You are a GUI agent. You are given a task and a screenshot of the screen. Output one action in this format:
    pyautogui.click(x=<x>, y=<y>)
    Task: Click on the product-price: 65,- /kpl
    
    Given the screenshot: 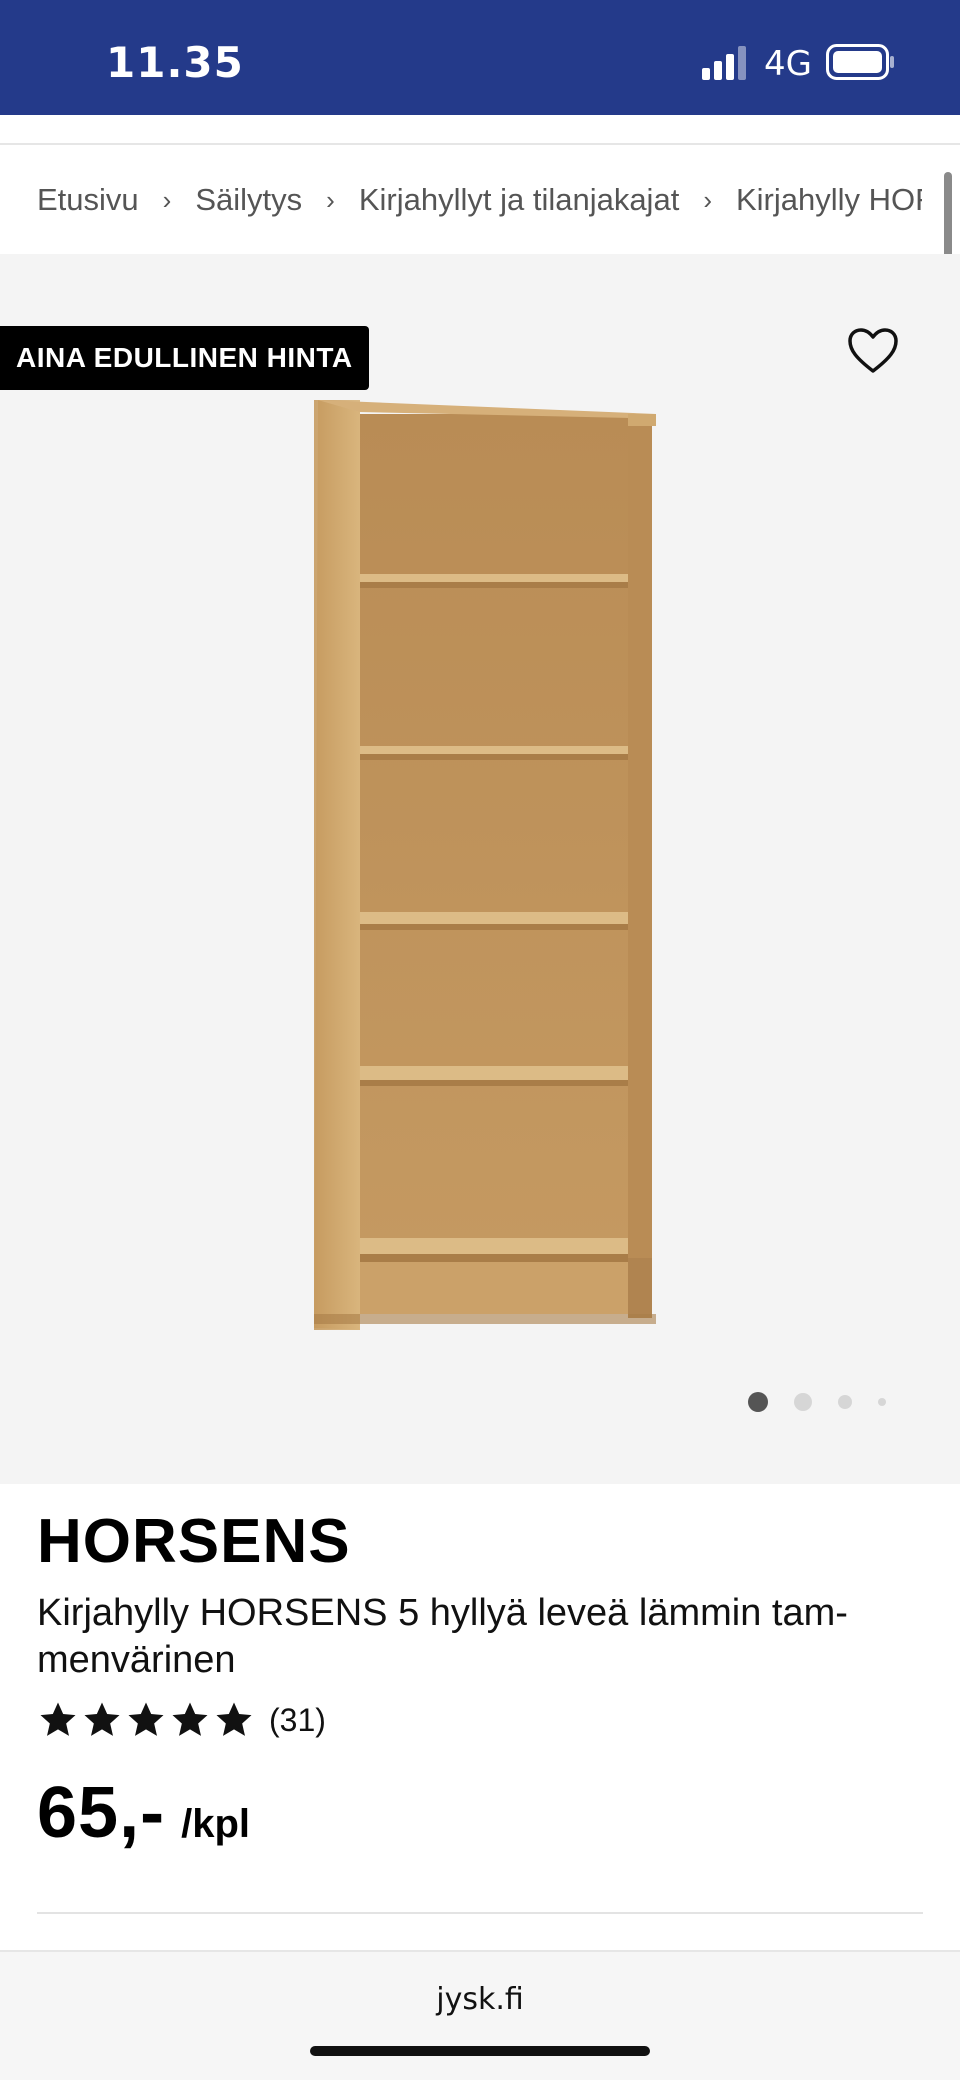 What is the action you would take?
    pyautogui.click(x=143, y=1813)
    